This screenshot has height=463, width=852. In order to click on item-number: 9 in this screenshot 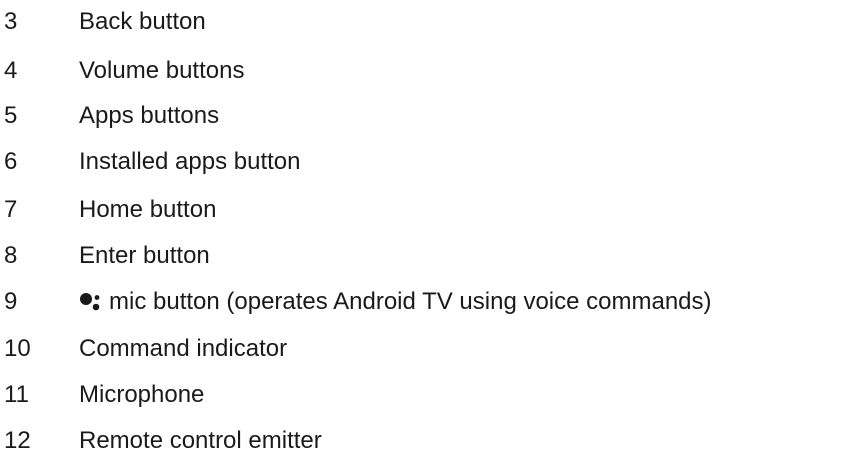, I will do `click(11, 301)`.